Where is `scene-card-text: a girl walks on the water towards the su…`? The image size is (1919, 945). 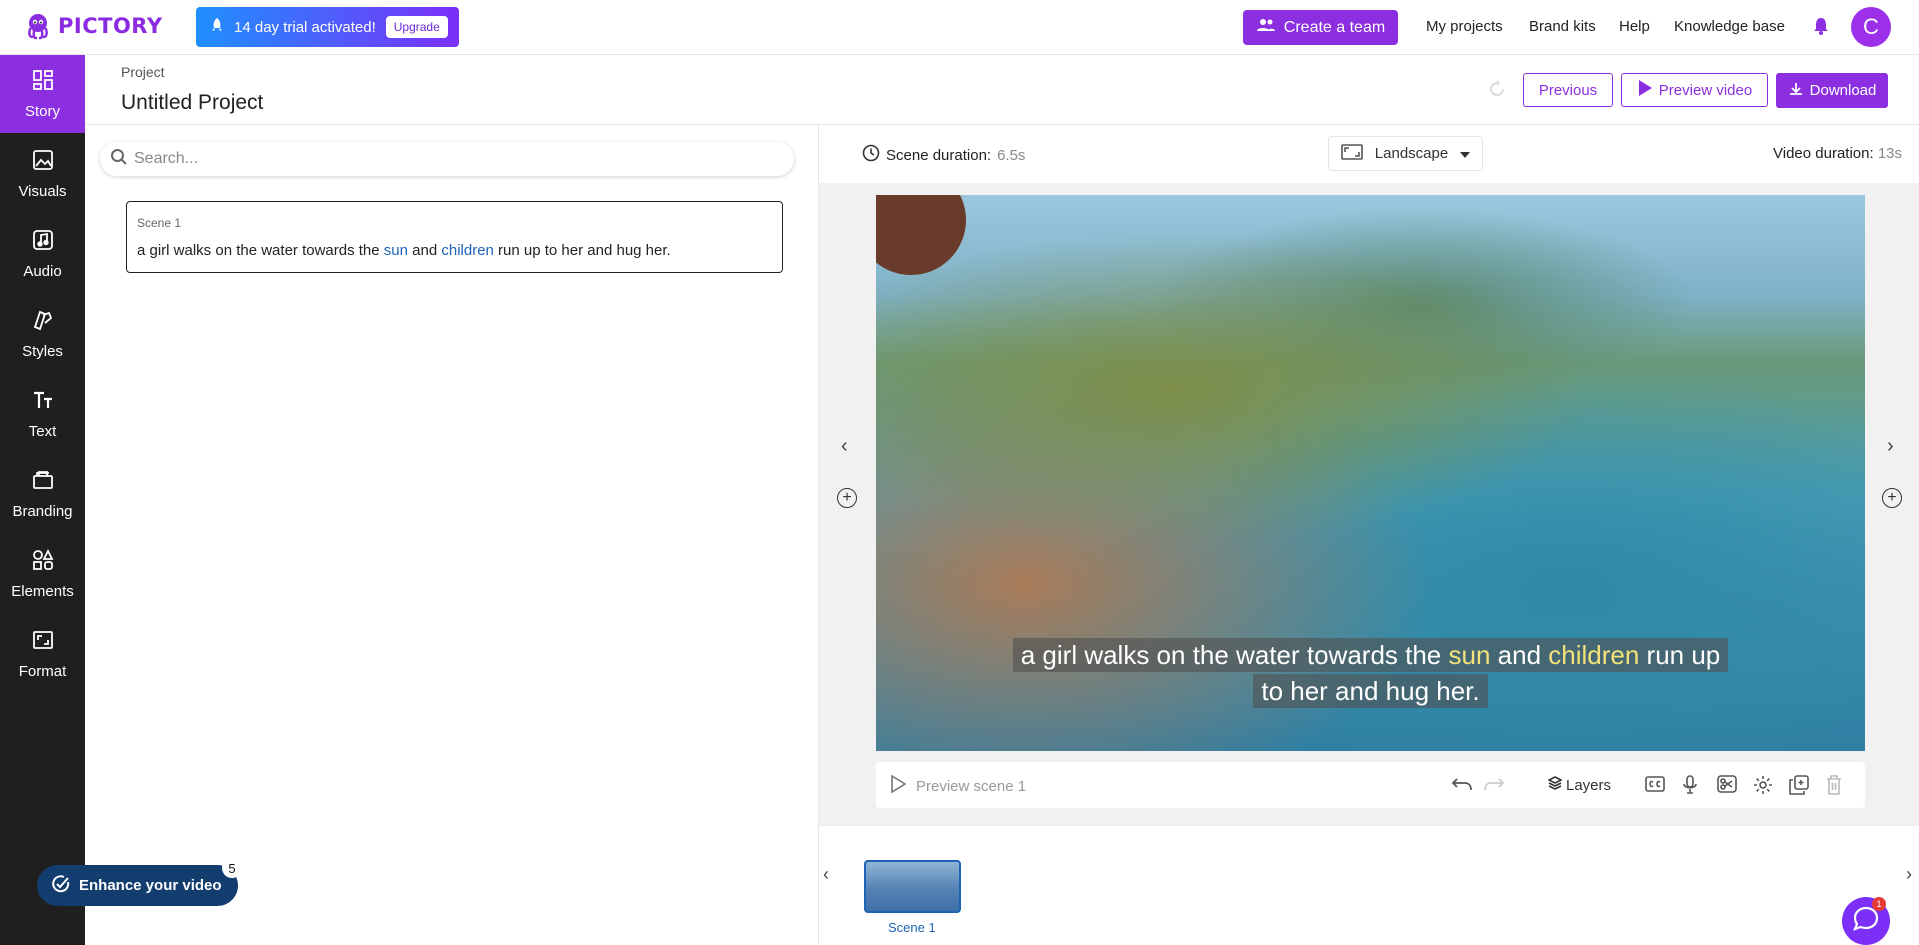 scene-card-text: a girl walks on the water towards the su… is located at coordinates (454, 250).